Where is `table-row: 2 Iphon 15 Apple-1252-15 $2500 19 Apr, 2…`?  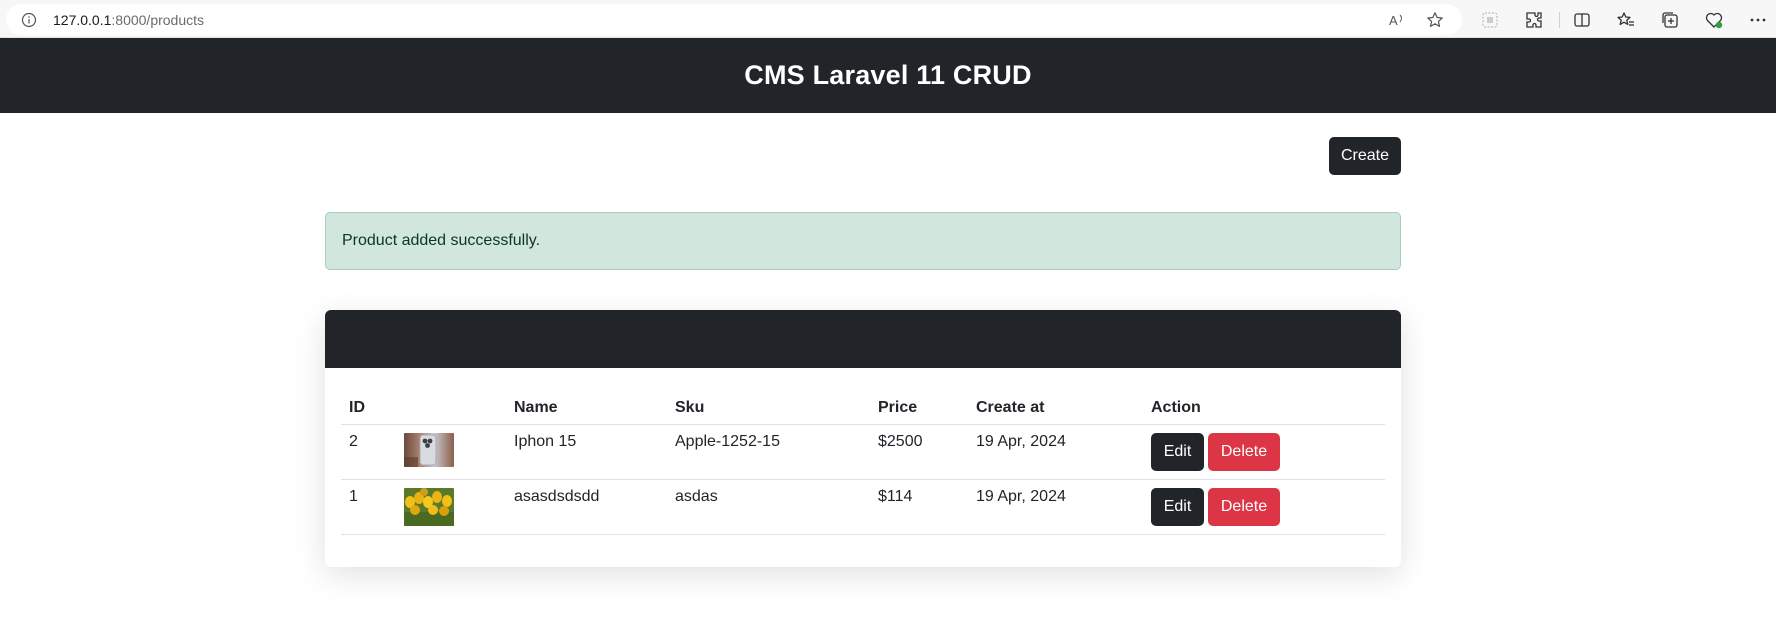
table-row: 2 Iphon 15 Apple-1252-15 $2500 19 Apr, 2… is located at coordinates (863, 452).